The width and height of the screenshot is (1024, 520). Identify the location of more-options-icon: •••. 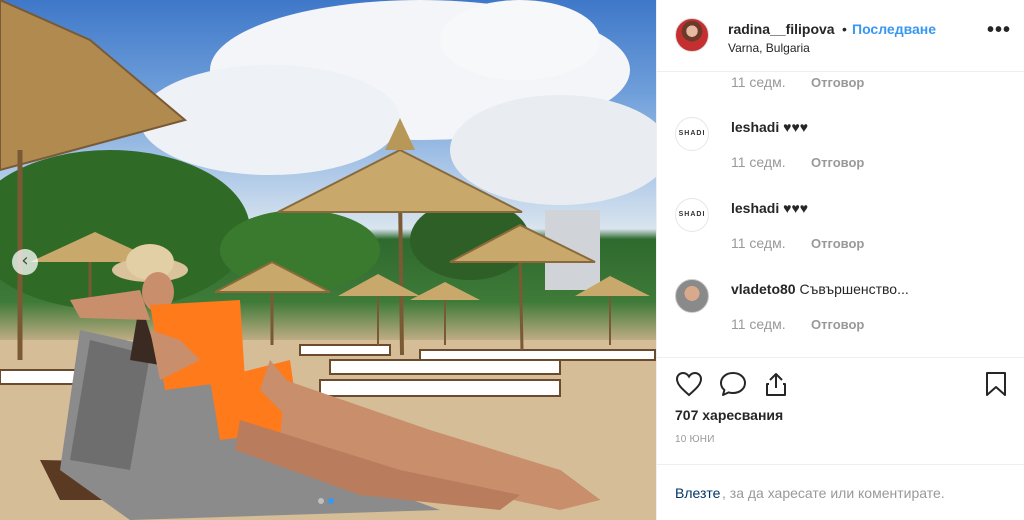
(999, 30).